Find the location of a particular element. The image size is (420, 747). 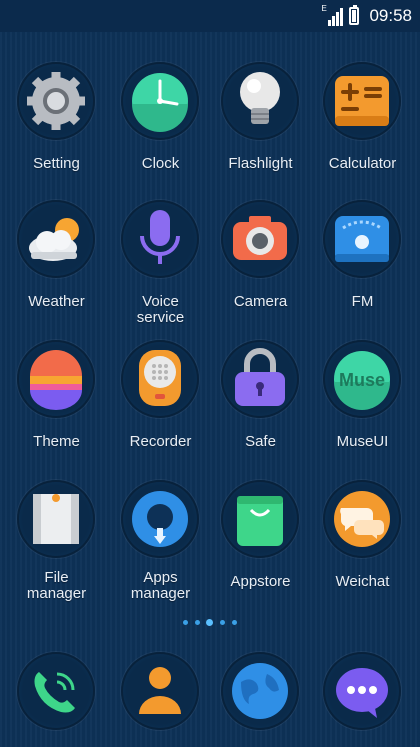

battery-icon is located at coordinates (354, 15).